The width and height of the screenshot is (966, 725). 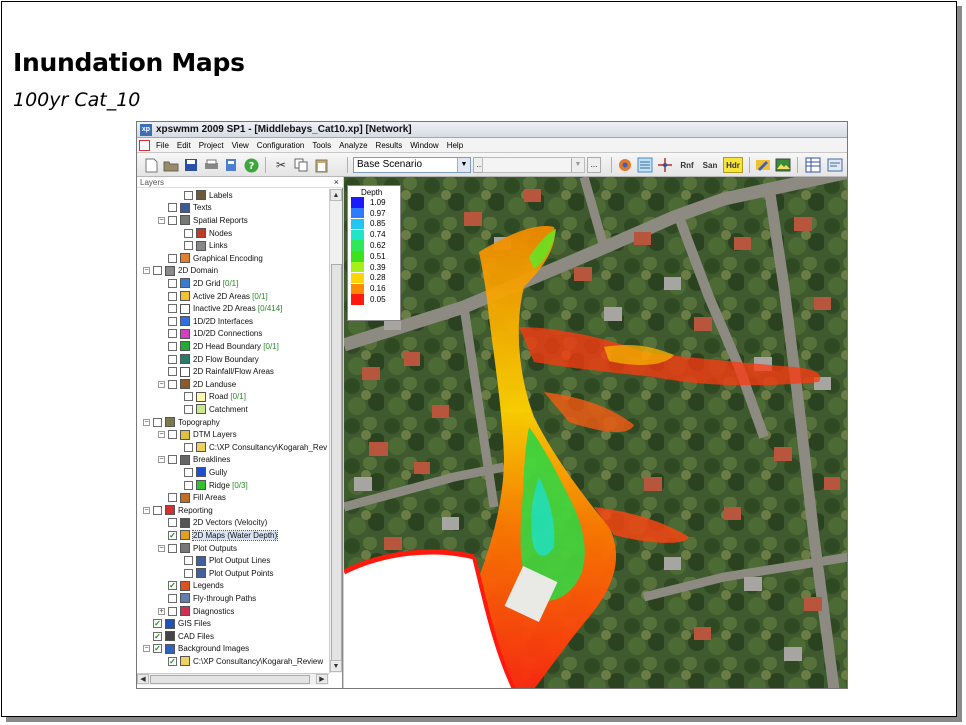 What do you see at coordinates (171, 165) in the screenshot?
I see `open-folder-icon` at bounding box center [171, 165].